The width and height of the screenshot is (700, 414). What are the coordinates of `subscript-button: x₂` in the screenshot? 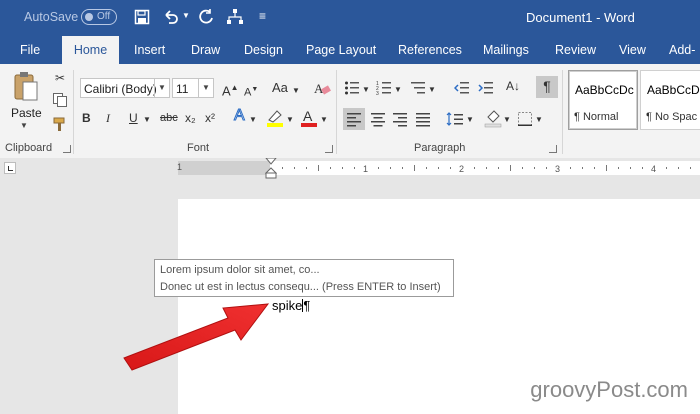 It's located at (190, 118).